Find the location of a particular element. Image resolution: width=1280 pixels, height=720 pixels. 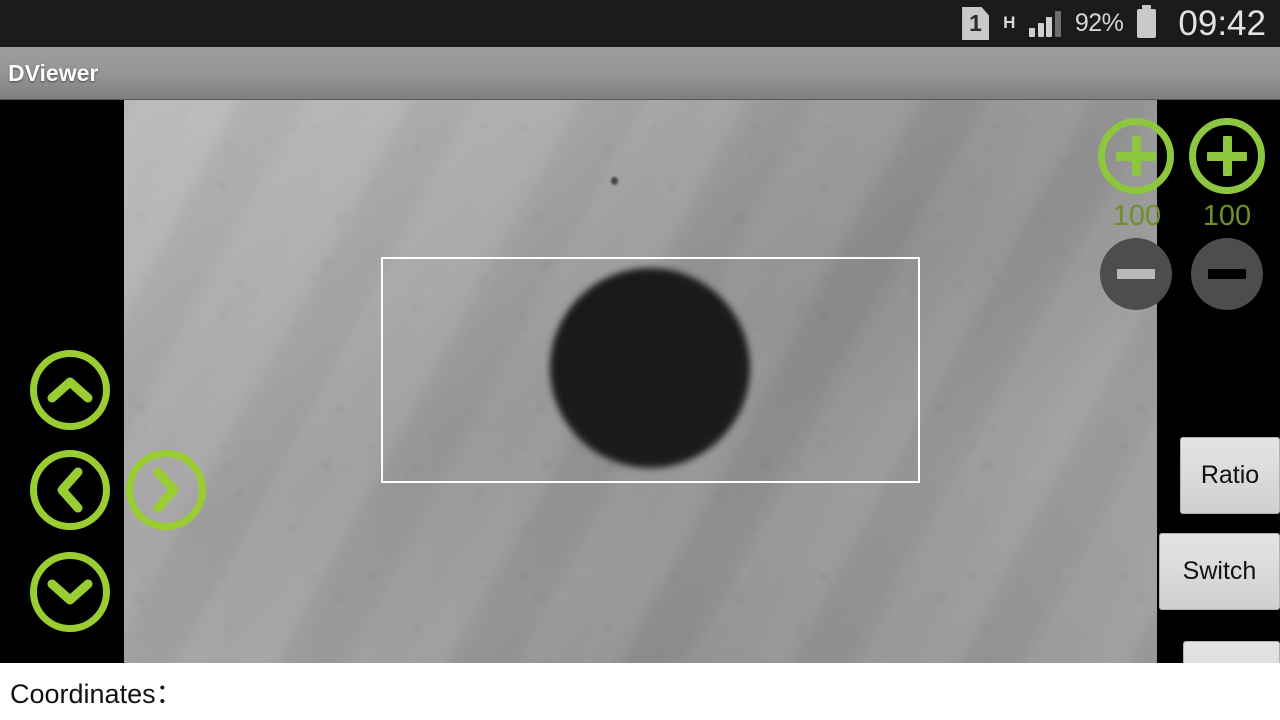

nav-left-button is located at coordinates (70, 490).